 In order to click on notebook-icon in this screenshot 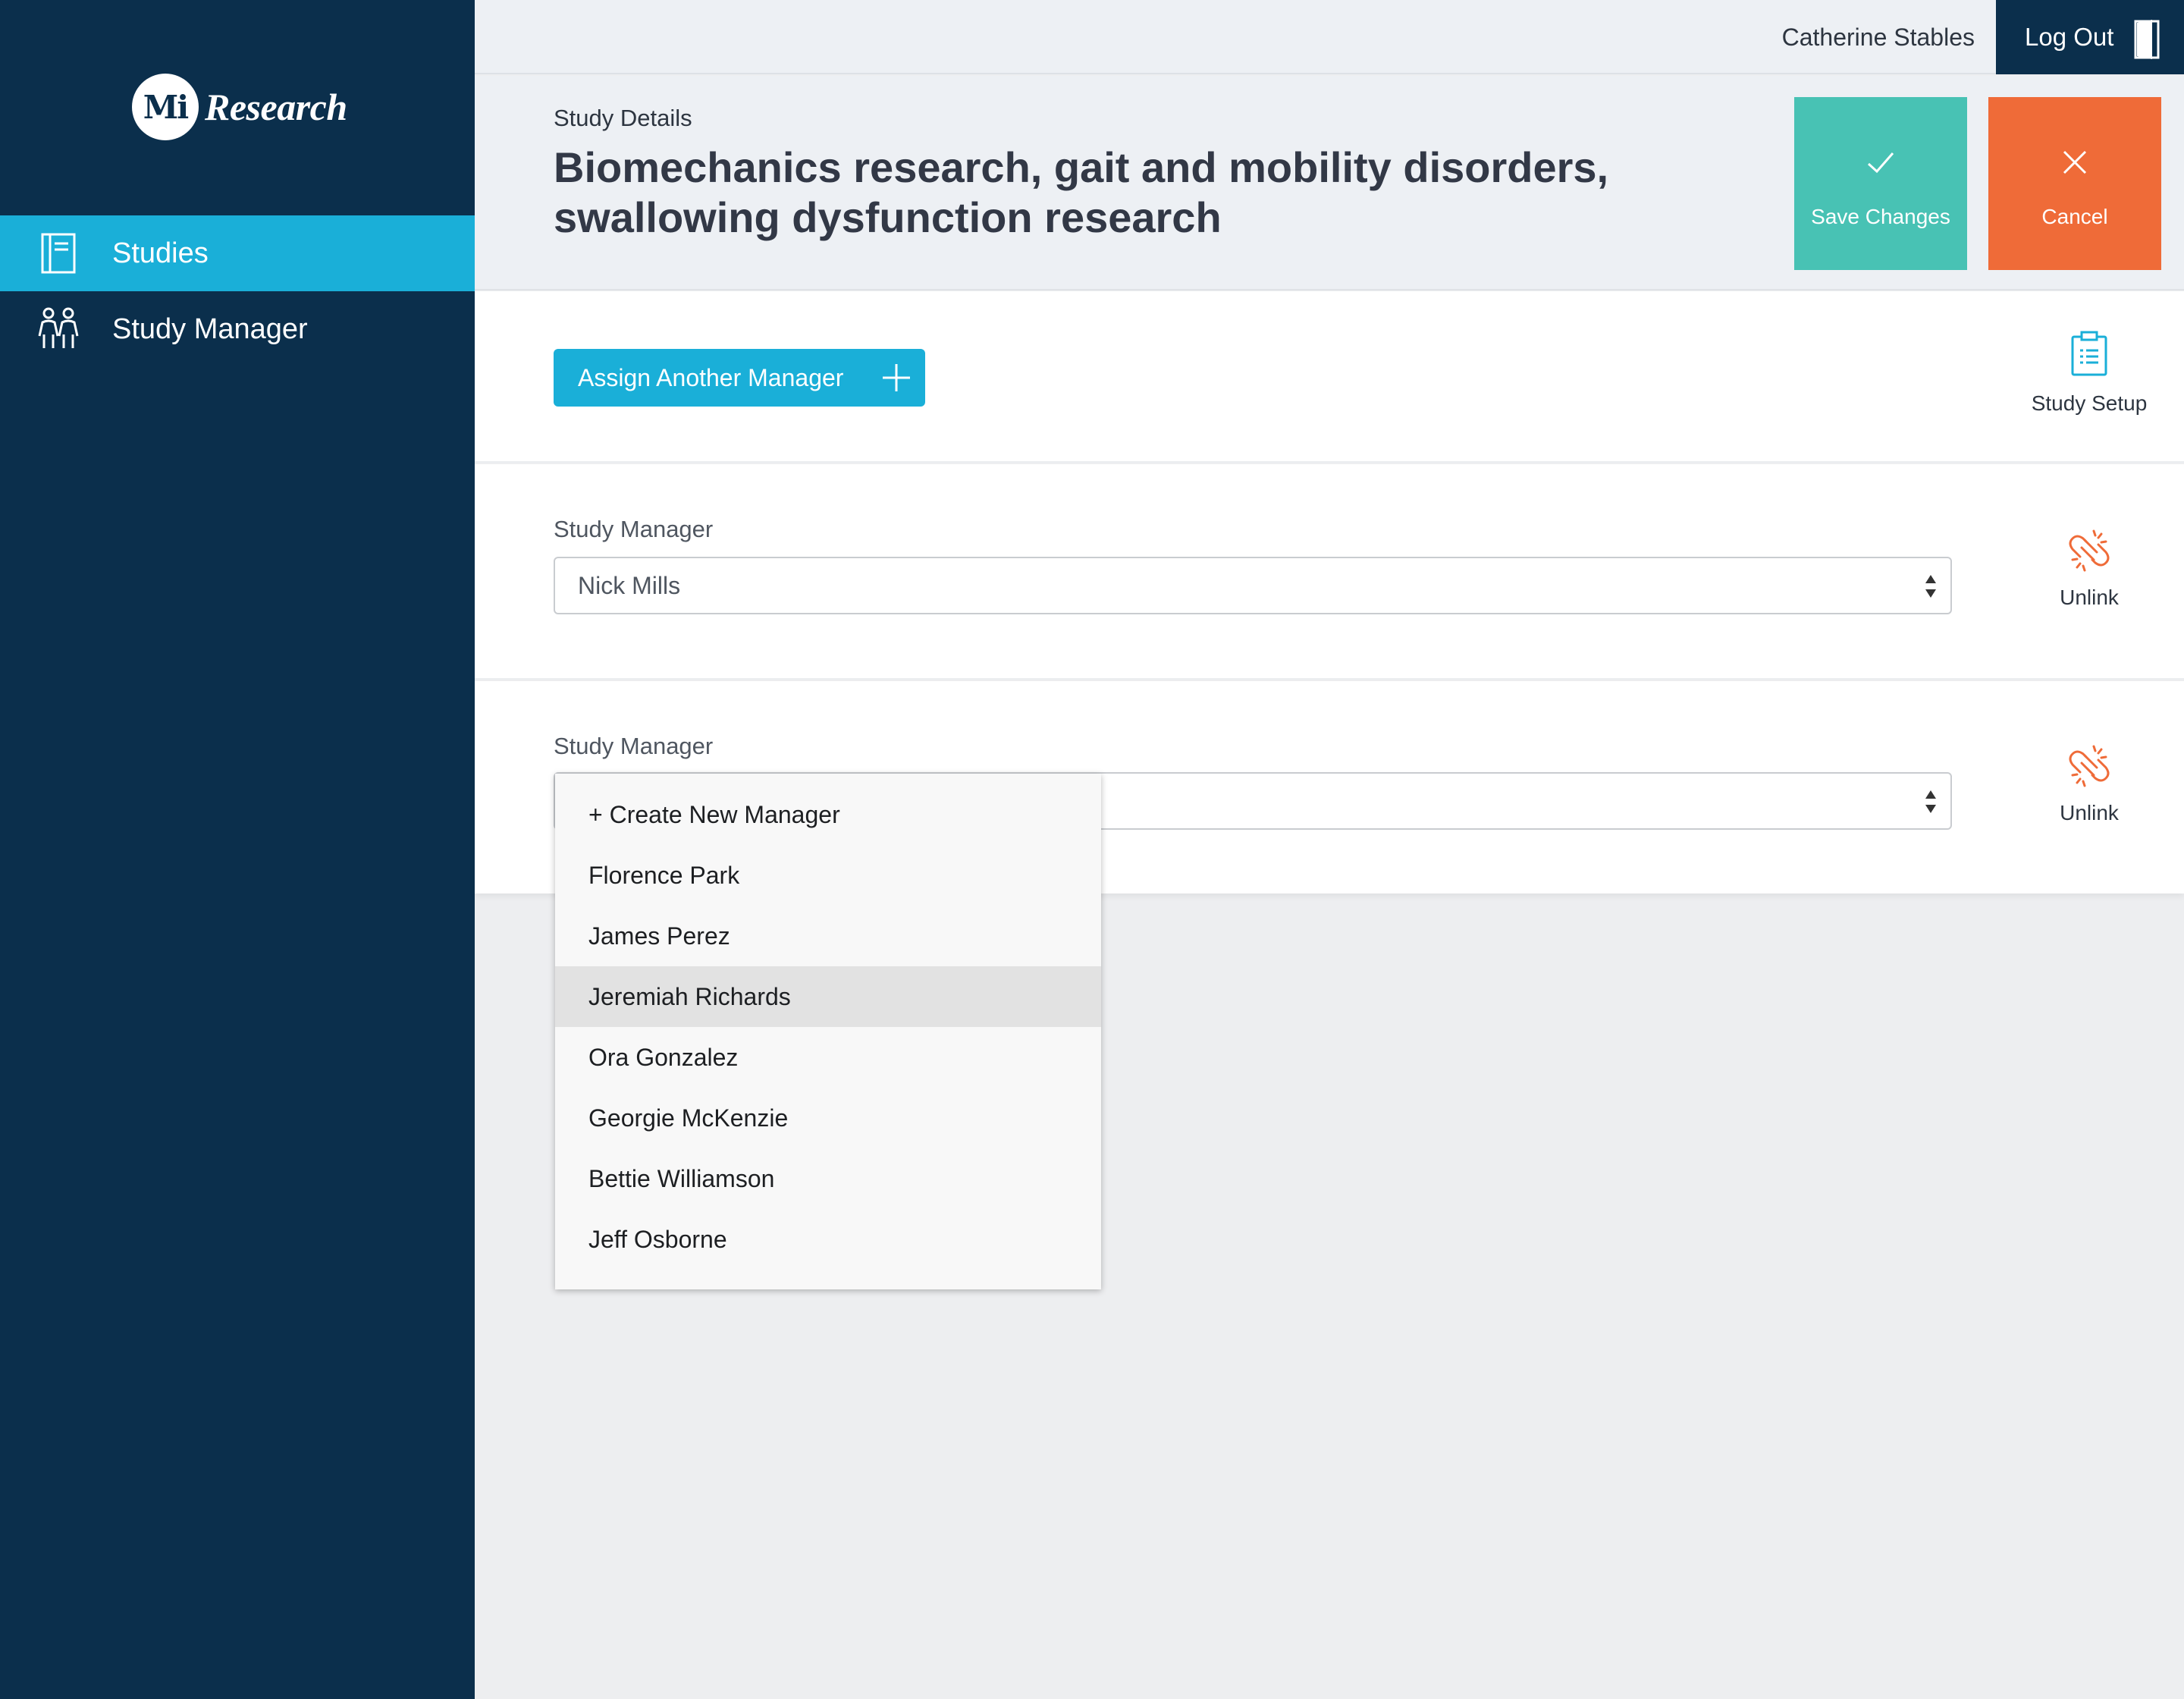, I will do `click(58, 254)`.